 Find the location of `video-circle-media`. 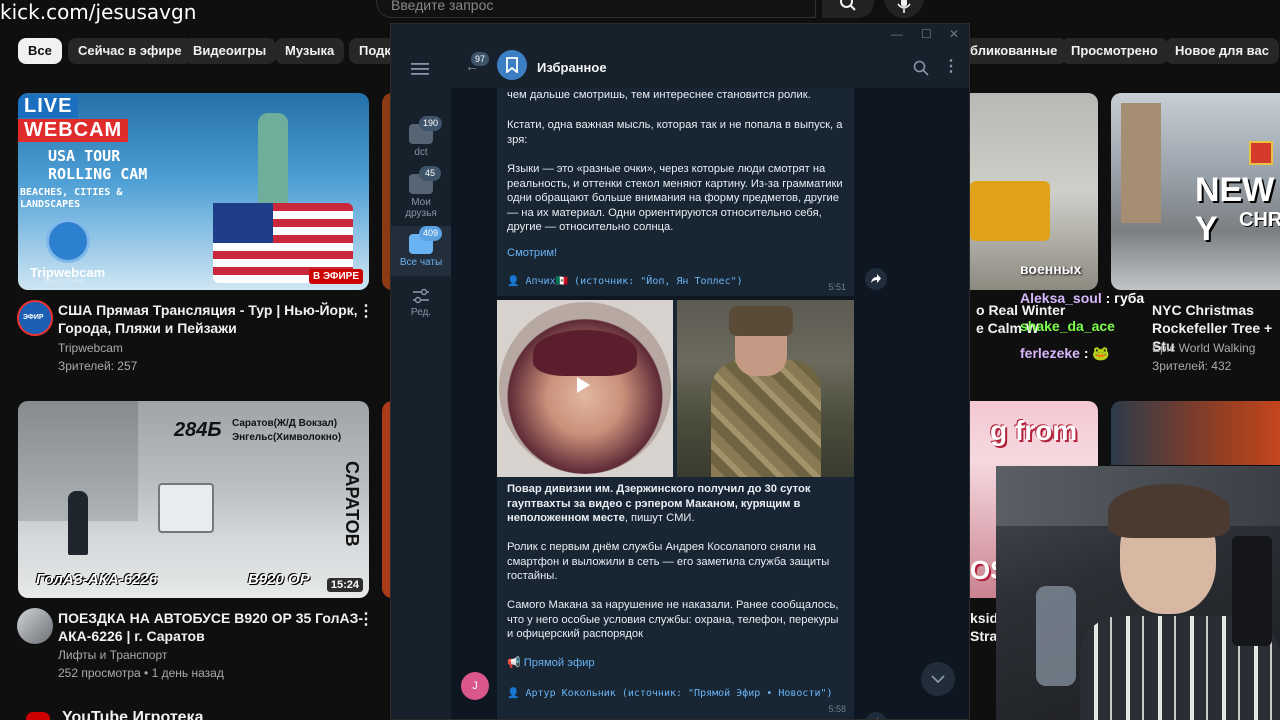

video-circle-media is located at coordinates (585, 388).